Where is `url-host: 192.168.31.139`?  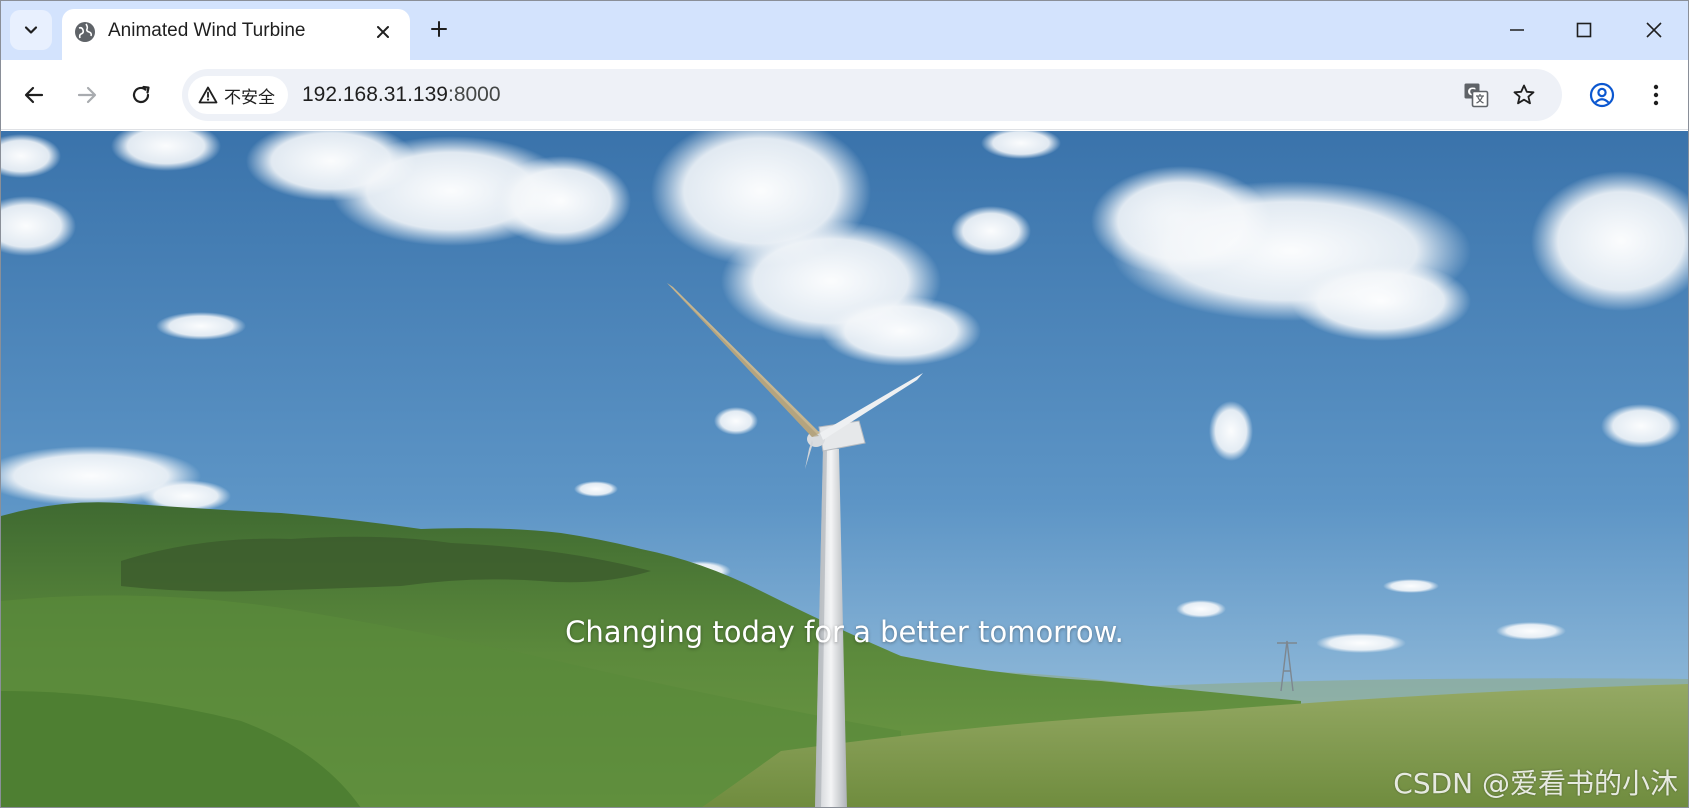 url-host: 192.168.31.139 is located at coordinates (375, 94).